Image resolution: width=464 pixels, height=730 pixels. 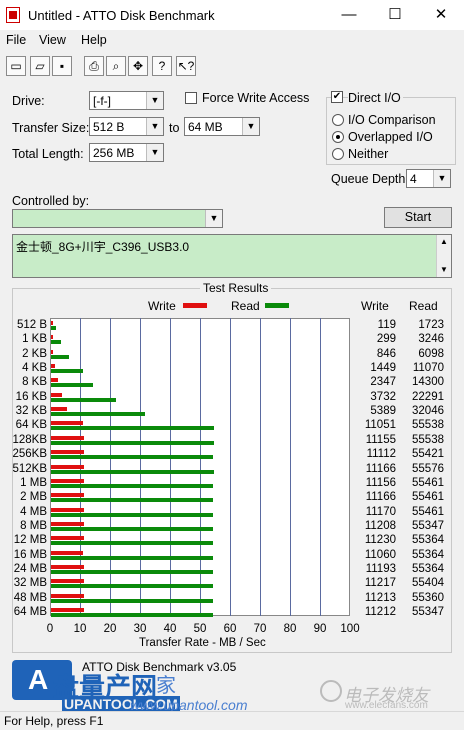 What do you see at coordinates (186, 66) in the screenshot?
I see `context-help-icon: ↖?` at bounding box center [186, 66].